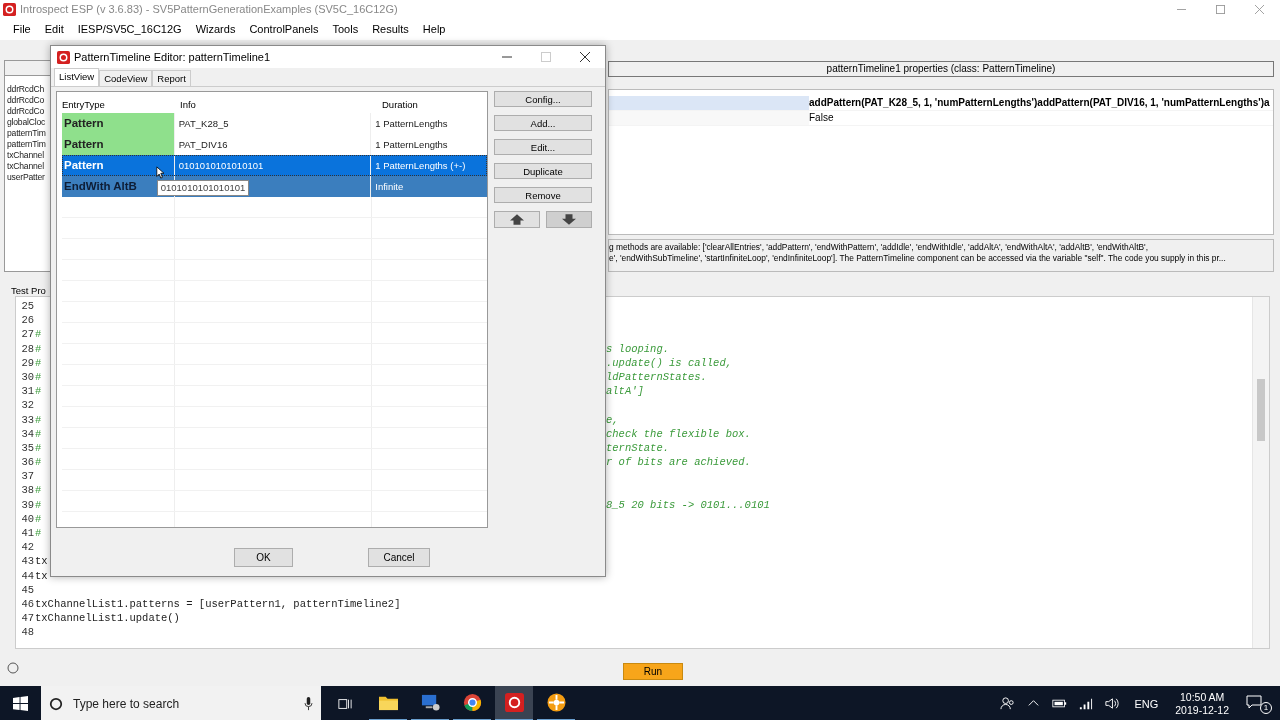 This screenshot has width=1280, height=720. Describe the element at coordinates (27, 575) in the screenshot. I see `line-number: 44` at that location.